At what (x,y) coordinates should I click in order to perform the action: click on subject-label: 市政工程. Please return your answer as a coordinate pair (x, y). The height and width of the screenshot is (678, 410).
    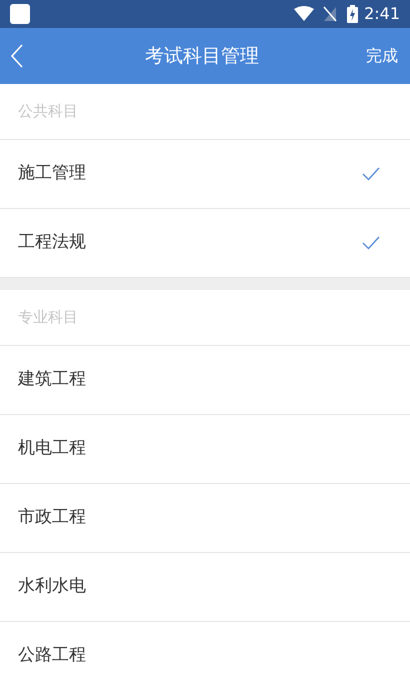
    Looking at the image, I should click on (52, 518).